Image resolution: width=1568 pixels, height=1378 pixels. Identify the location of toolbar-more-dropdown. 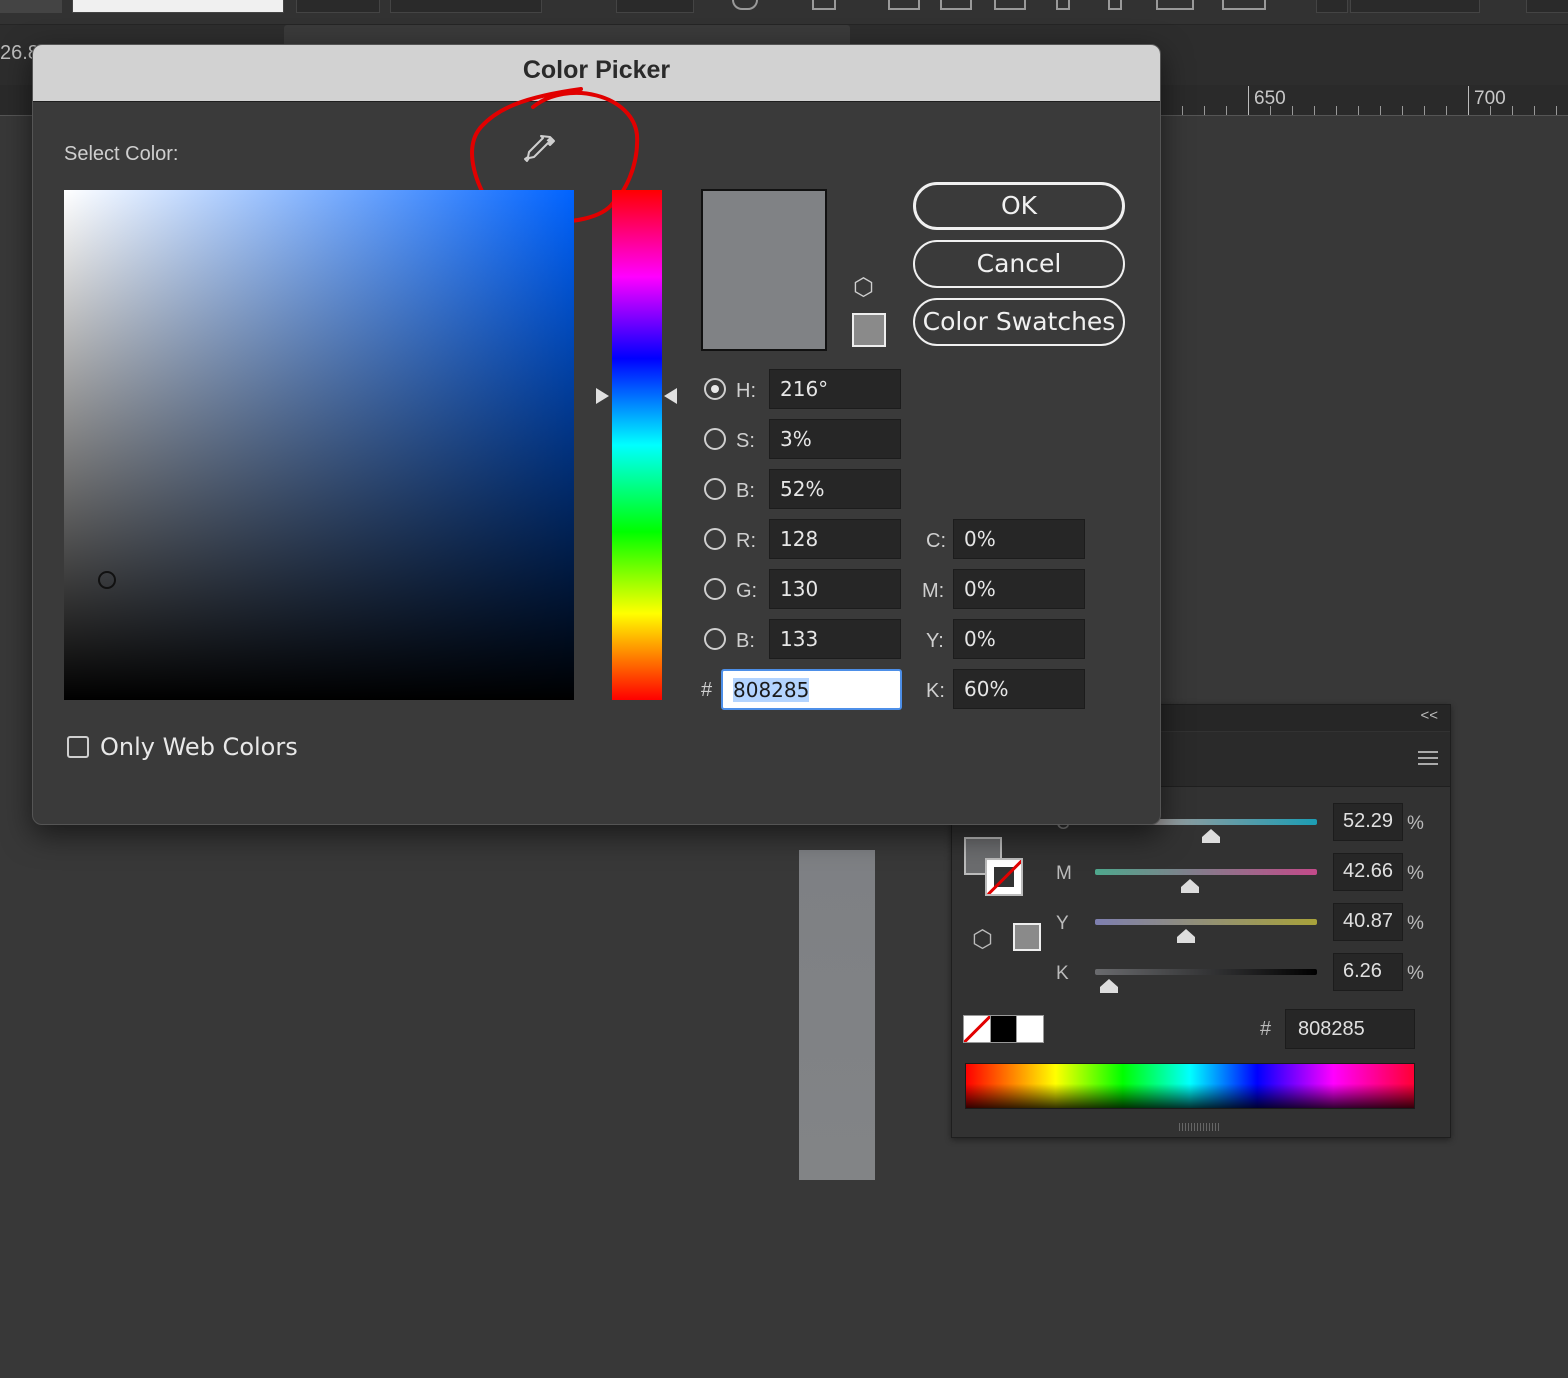
(1332, 6).